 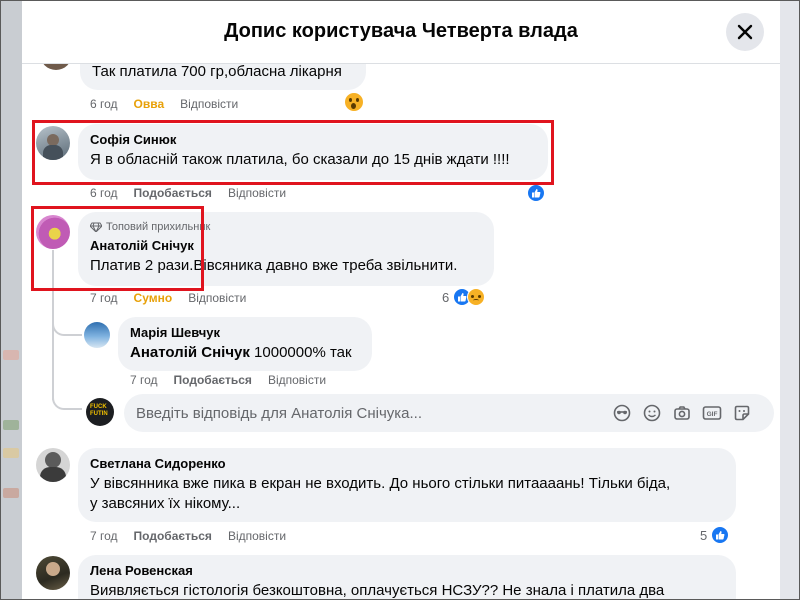 I want to click on background-scroll-edge, so click(x=790, y=300).